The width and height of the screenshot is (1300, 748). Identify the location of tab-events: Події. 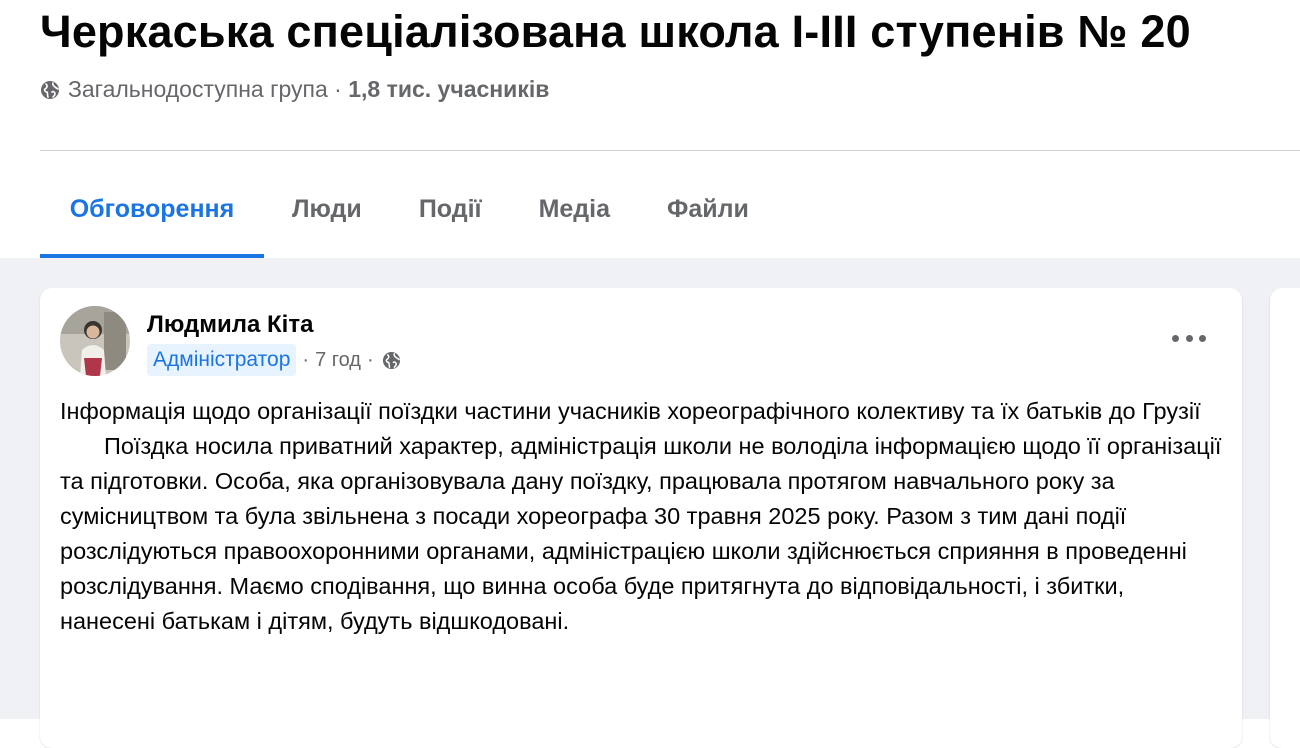
(450, 209).